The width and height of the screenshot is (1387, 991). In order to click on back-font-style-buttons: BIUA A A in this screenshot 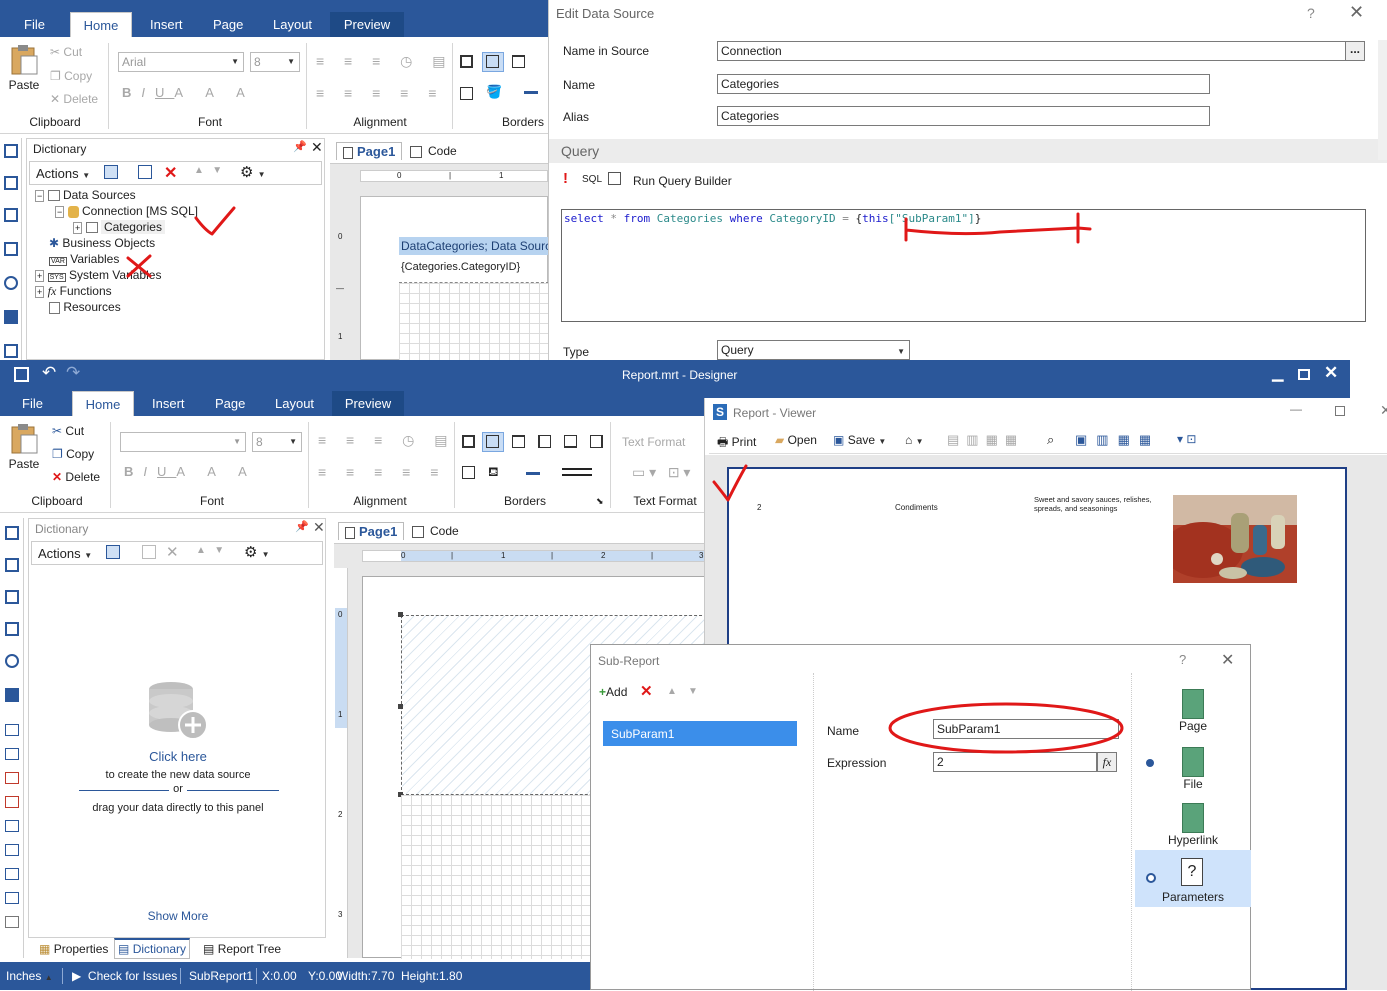, I will do `click(188, 92)`.